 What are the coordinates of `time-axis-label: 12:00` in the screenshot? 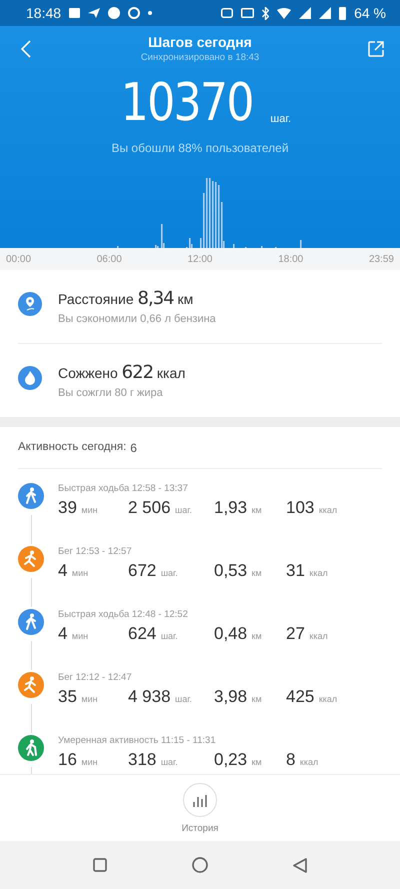 It's located at (199, 259).